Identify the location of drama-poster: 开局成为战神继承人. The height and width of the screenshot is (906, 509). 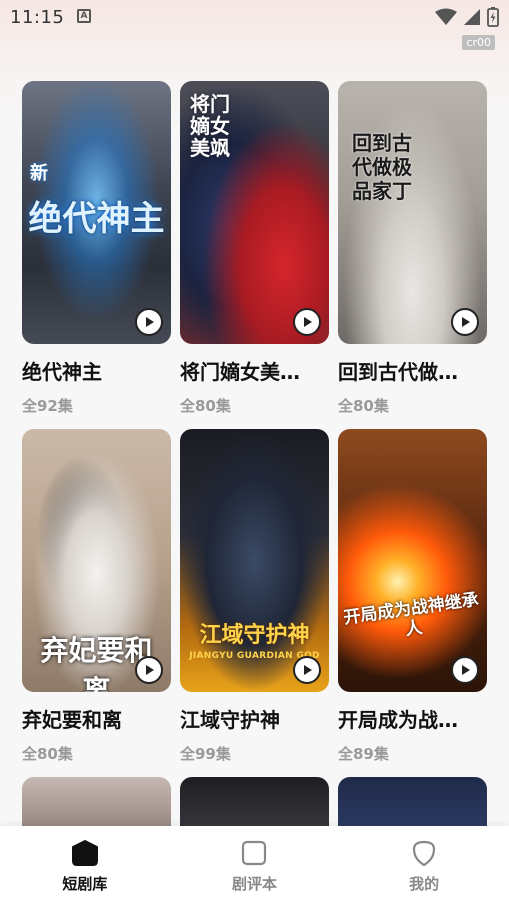
(412, 560).